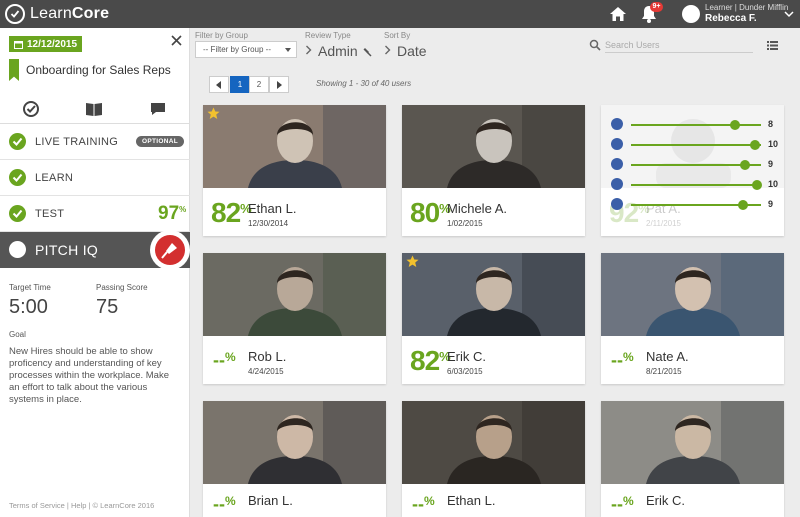 This screenshot has width=800, height=517. I want to click on user-card: --% Ethan L., so click(493, 459).